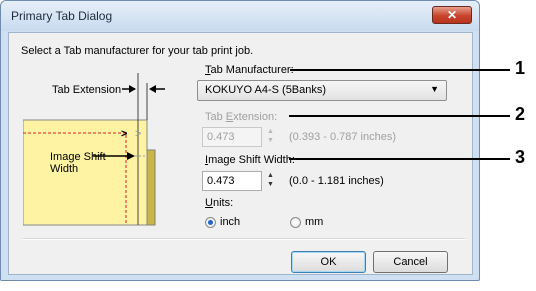 This screenshot has width=536, height=291. Describe the element at coordinates (244, 239) in the screenshot. I see `divider` at that location.